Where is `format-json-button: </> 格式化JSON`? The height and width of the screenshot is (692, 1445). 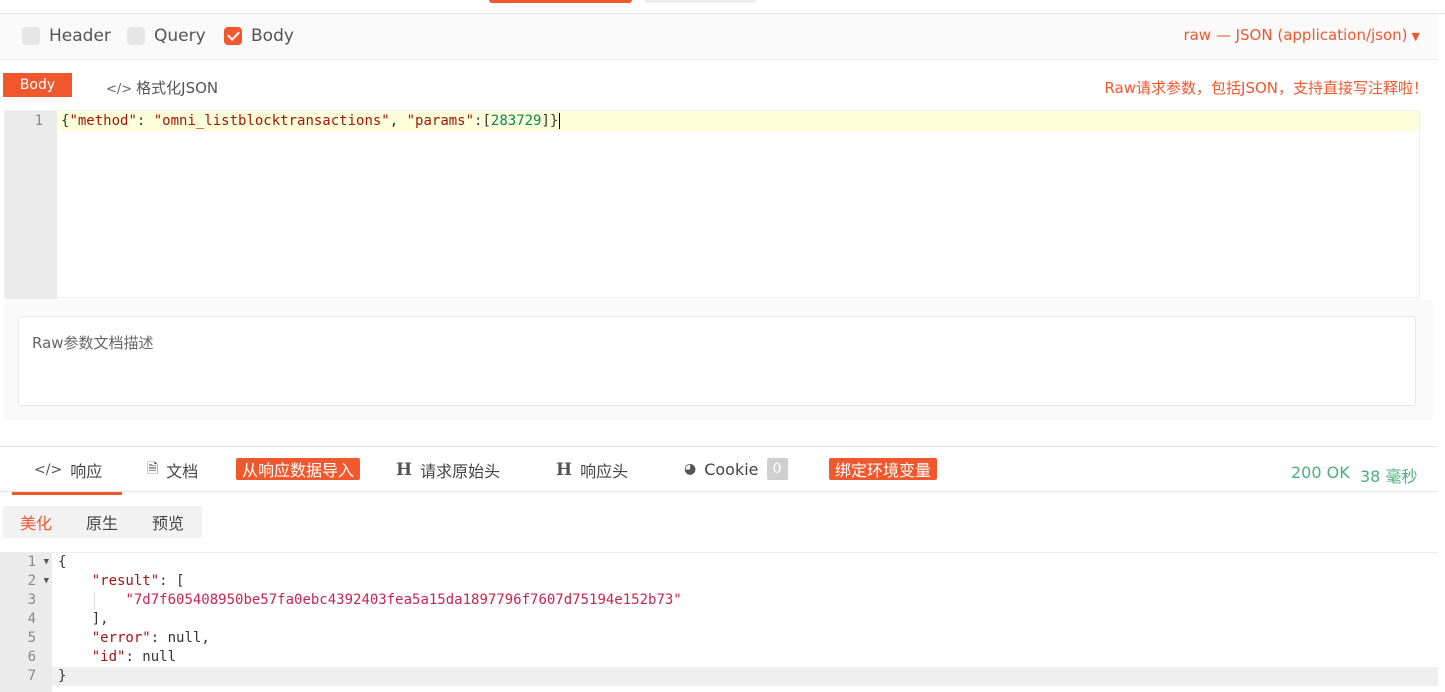
format-json-button: </> 格式化JSON is located at coordinates (162, 87).